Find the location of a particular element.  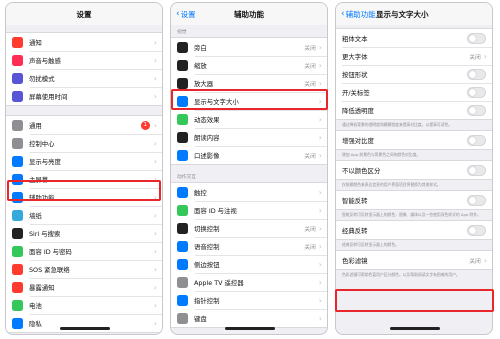

footnote-text: 增加 App 前景色与背景色之间的颜色对比度。 is located at coordinates (381, 154).